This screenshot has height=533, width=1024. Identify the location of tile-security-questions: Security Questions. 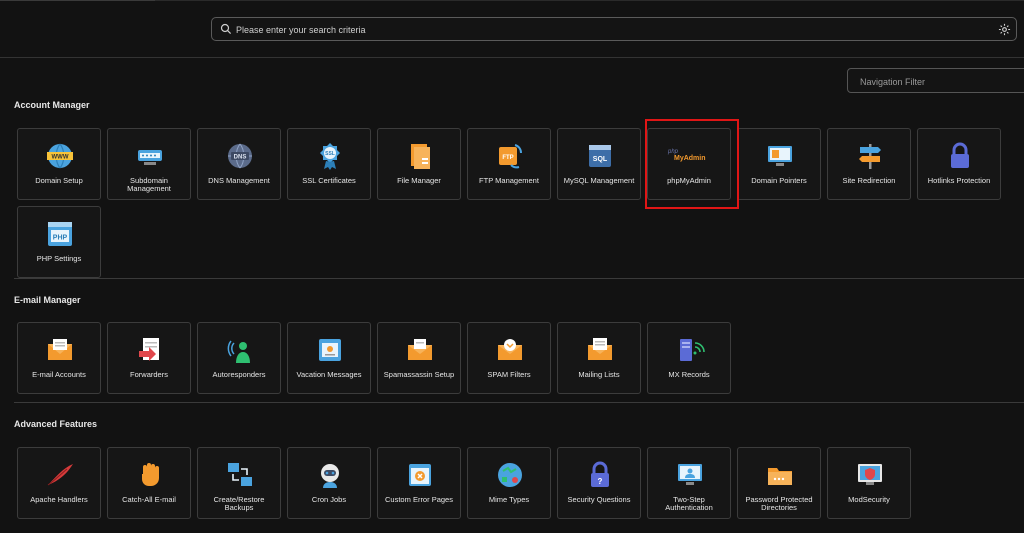
(599, 483).